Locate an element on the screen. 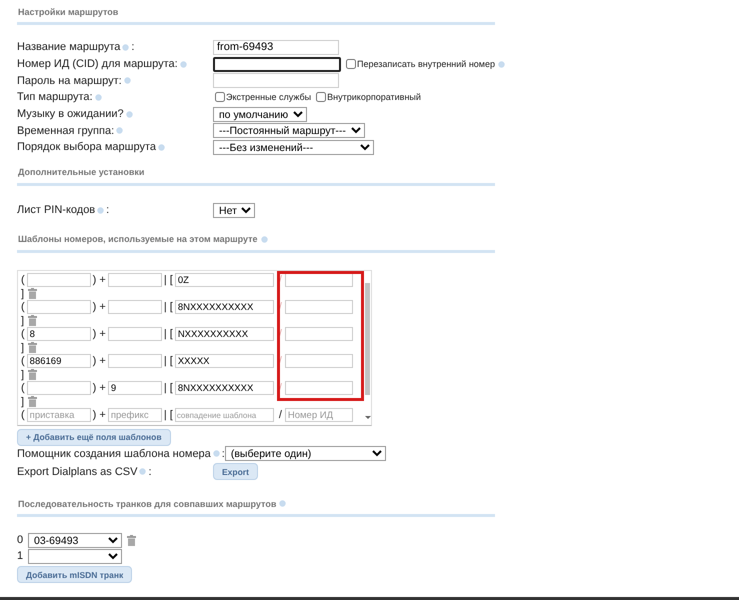 The width and height of the screenshot is (739, 600). pattern-field: NXXXXXXXXXX is located at coordinates (224, 334).